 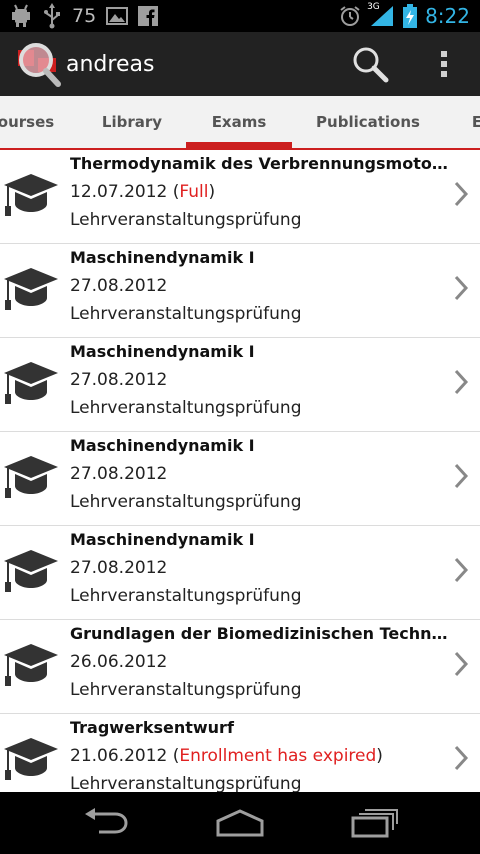 I want to click on home-button, so click(x=240, y=823).